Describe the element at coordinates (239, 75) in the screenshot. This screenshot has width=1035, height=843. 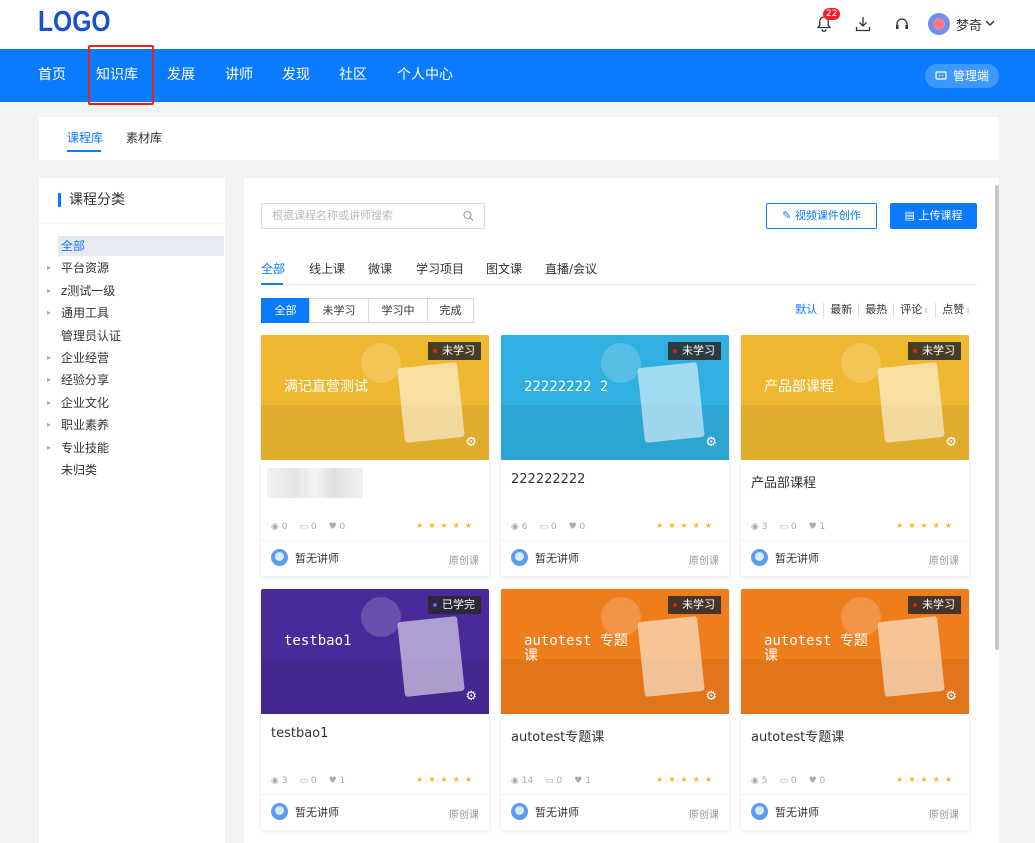
I see `nav-item-lecturer: 讲师` at that location.